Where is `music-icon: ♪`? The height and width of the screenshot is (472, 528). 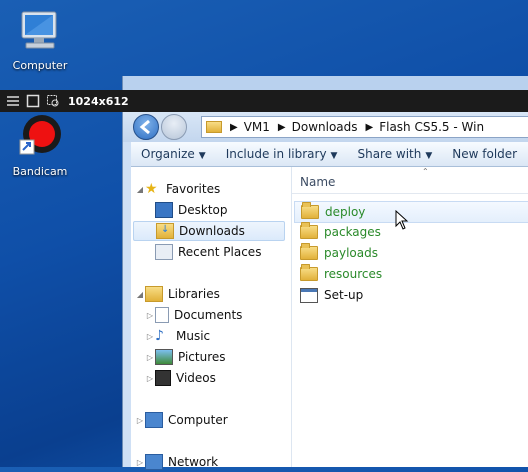 music-icon: ♪ is located at coordinates (159, 336).